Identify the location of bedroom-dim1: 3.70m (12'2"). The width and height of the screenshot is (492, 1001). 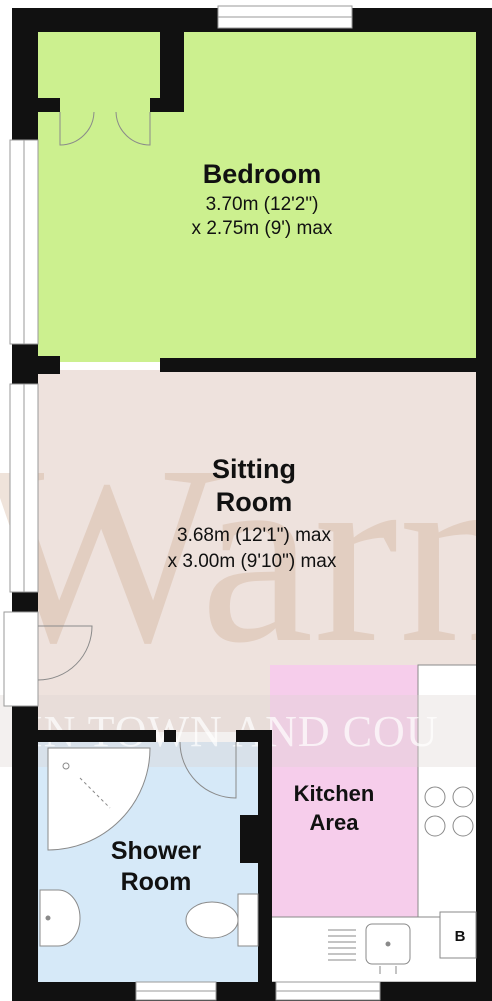
(262, 204).